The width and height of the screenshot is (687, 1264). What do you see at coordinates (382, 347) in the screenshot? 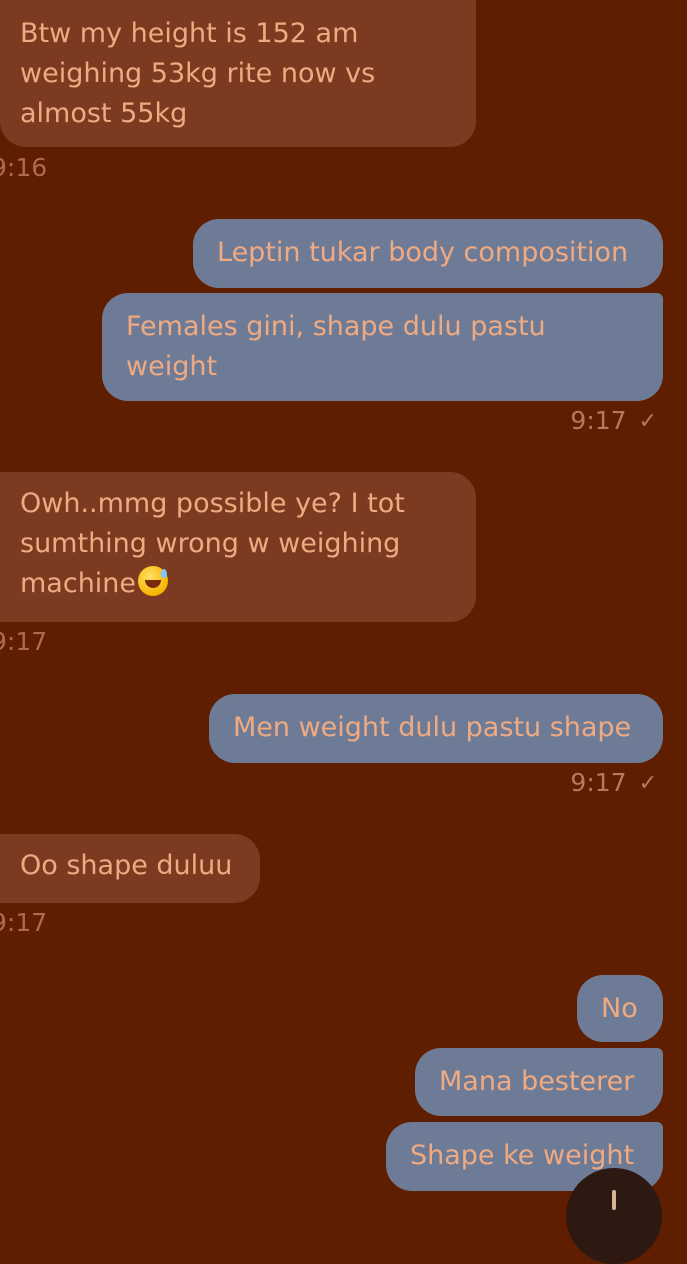
I see `outgoing-message: Females gini, shape dulu pastu weight` at bounding box center [382, 347].